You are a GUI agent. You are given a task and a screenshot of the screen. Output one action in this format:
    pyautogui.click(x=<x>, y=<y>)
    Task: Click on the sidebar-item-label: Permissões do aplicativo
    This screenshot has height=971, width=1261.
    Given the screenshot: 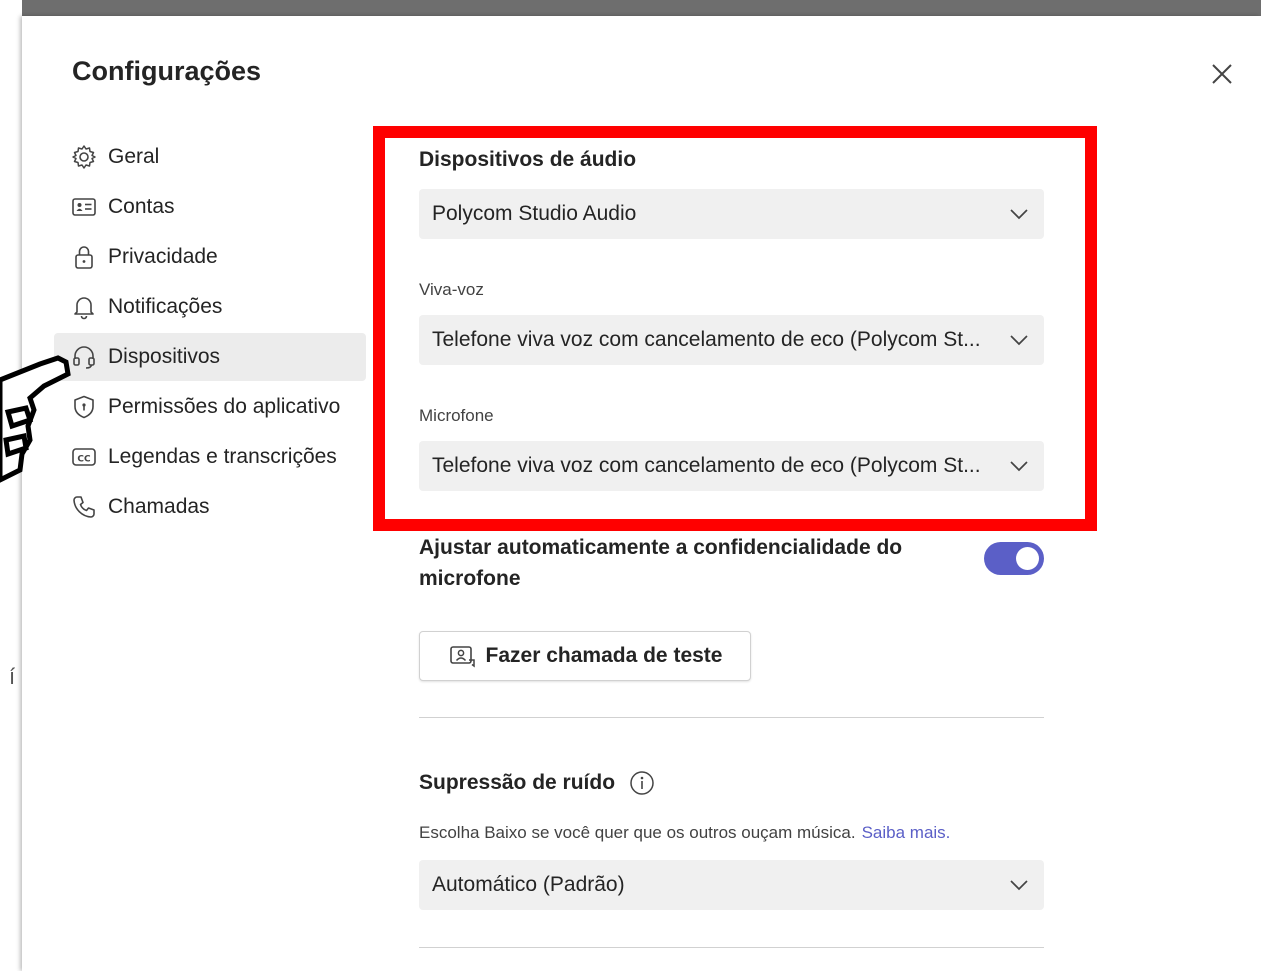 What is the action you would take?
    pyautogui.click(x=224, y=406)
    